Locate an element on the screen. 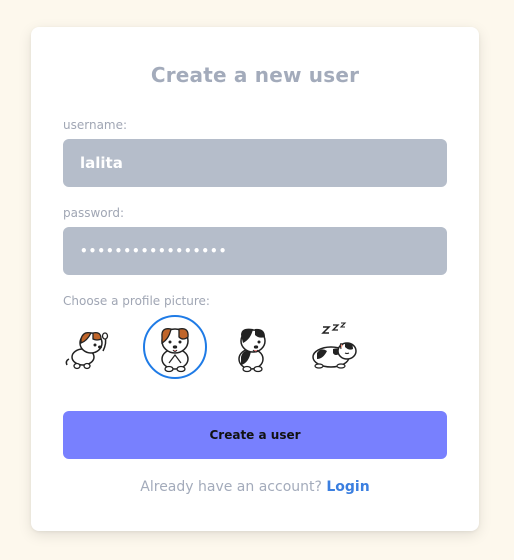 The width and height of the screenshot is (514, 560). login-link: Login is located at coordinates (347, 487).